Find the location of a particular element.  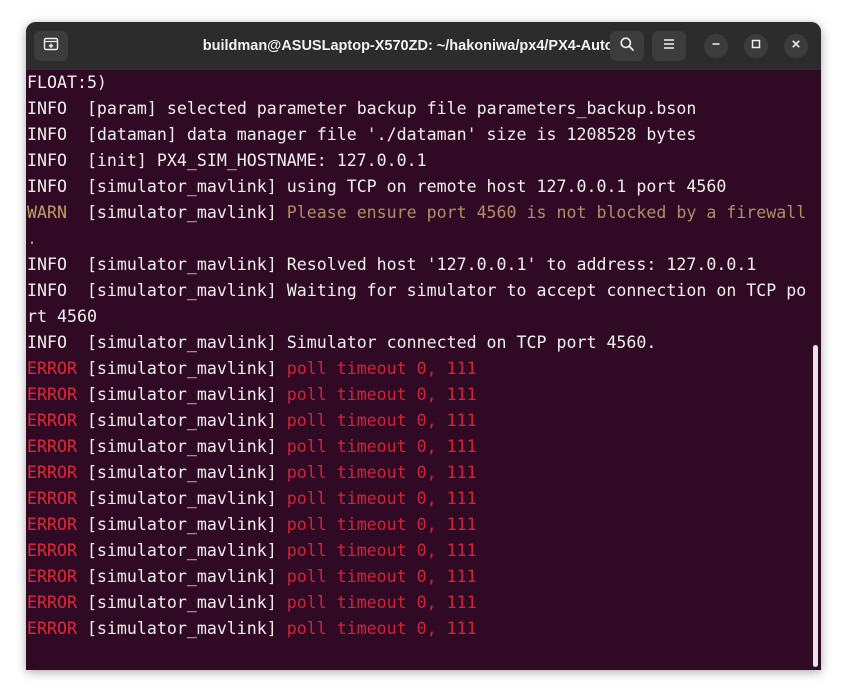

search-button is located at coordinates (627, 46).